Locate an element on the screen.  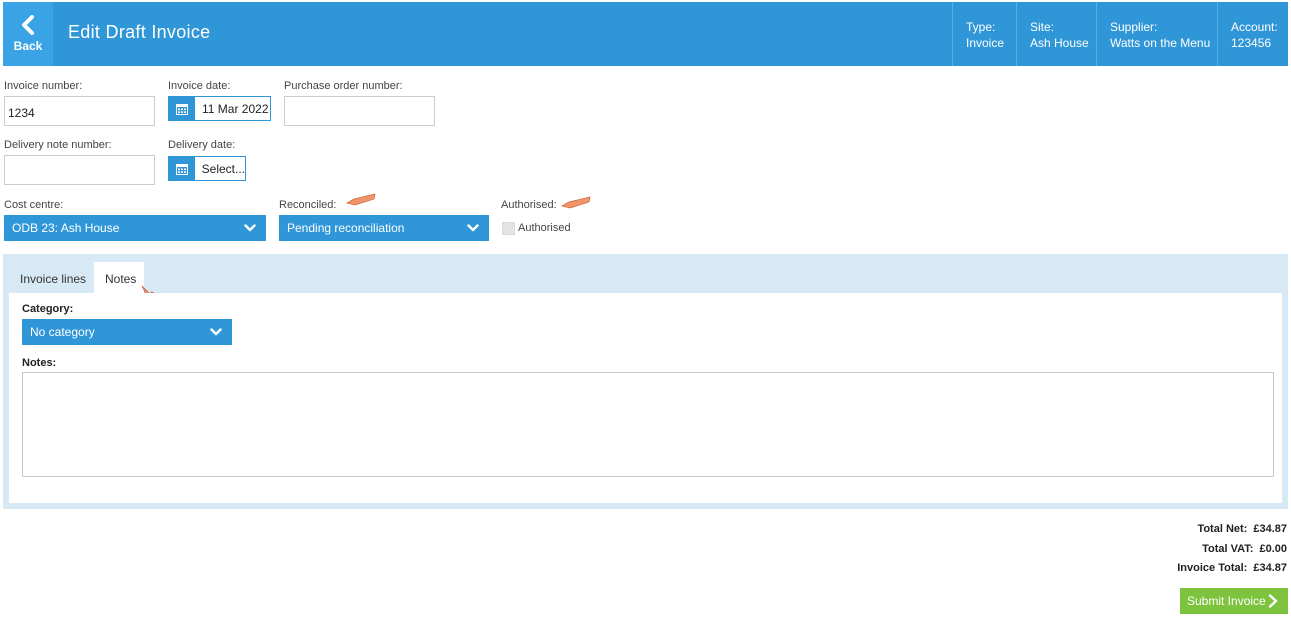
info-site: Site: Ash House is located at coordinates (1056, 34).